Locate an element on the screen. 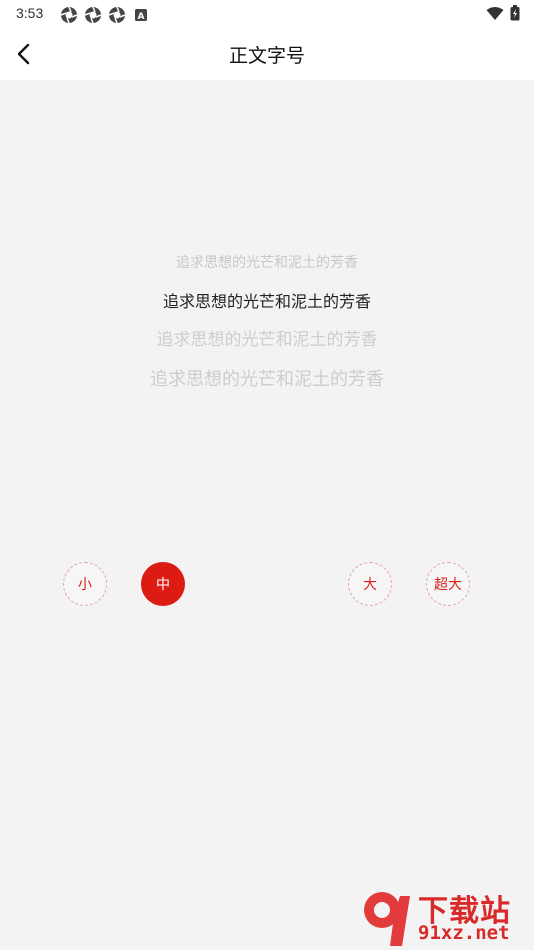 This screenshot has width=534, height=950. watermark-url: 91xz.net is located at coordinates (464, 933).